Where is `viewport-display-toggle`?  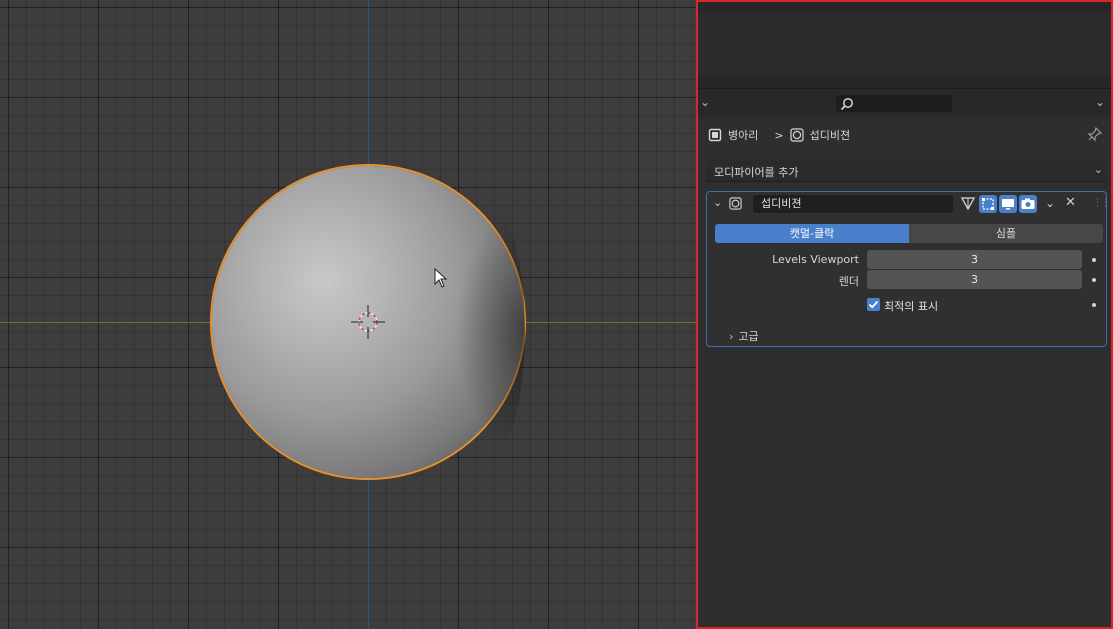 viewport-display-toggle is located at coordinates (1008, 204).